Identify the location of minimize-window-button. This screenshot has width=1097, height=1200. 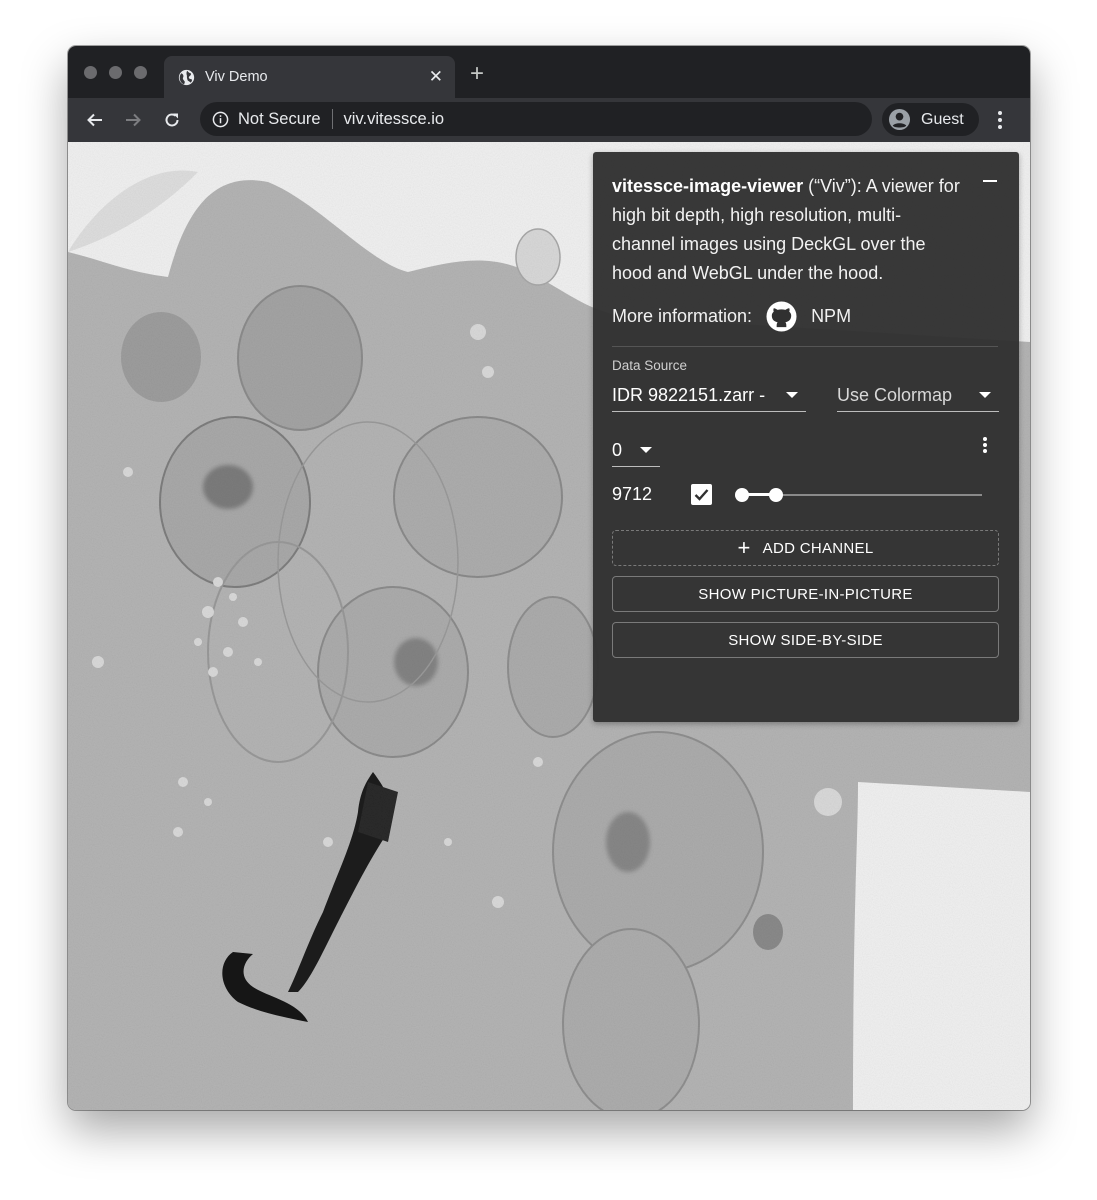
(115, 72).